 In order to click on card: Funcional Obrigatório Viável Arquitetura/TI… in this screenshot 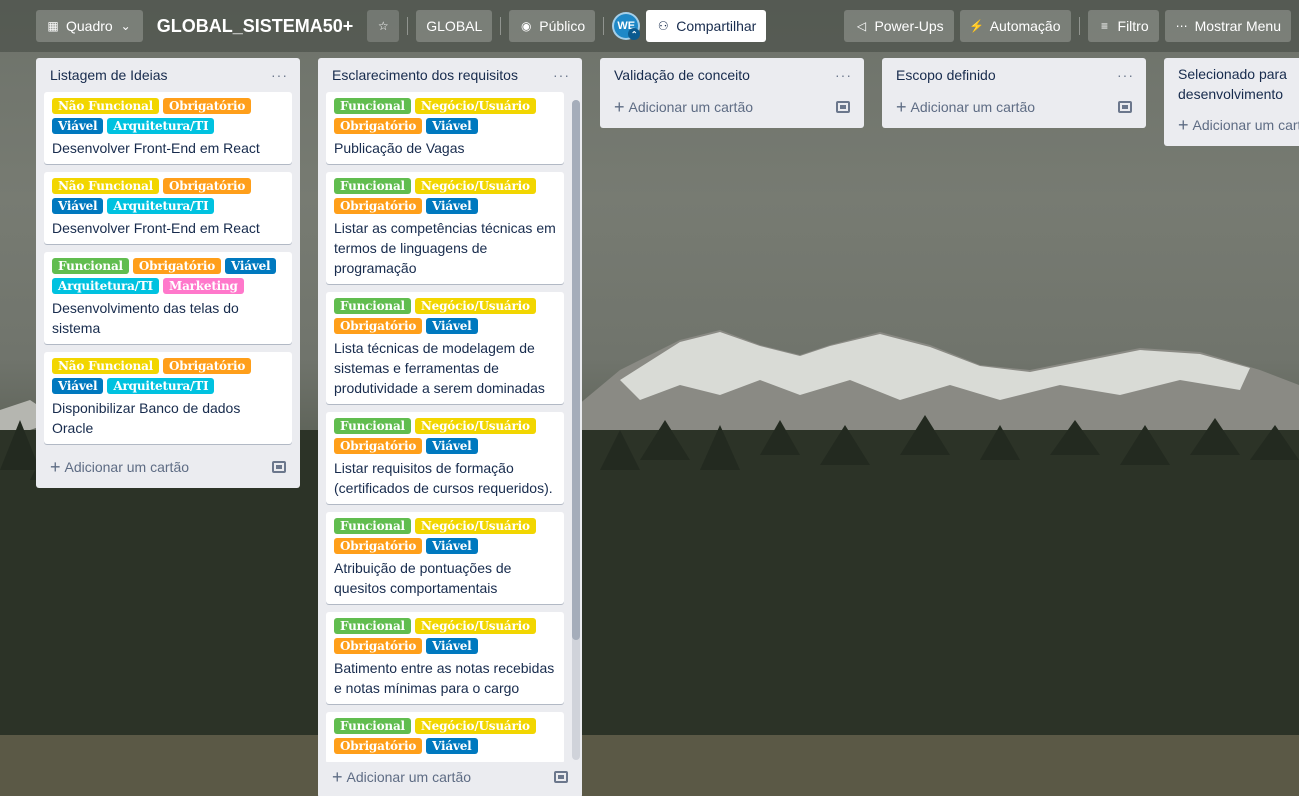, I will do `click(168, 298)`.